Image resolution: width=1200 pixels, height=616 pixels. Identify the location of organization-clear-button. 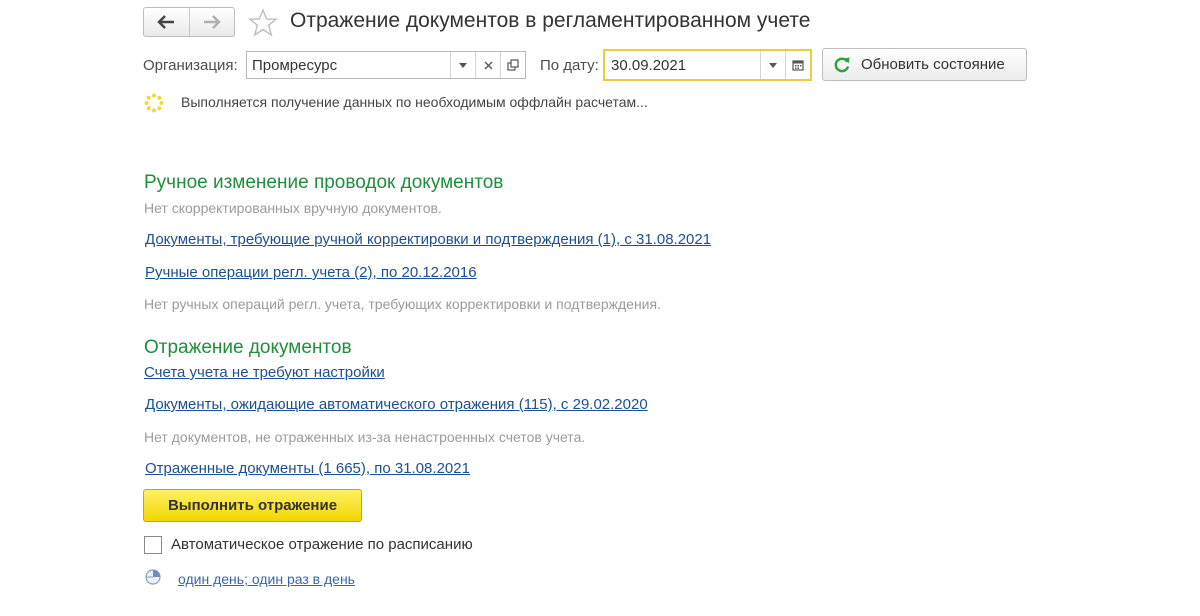
(487, 65).